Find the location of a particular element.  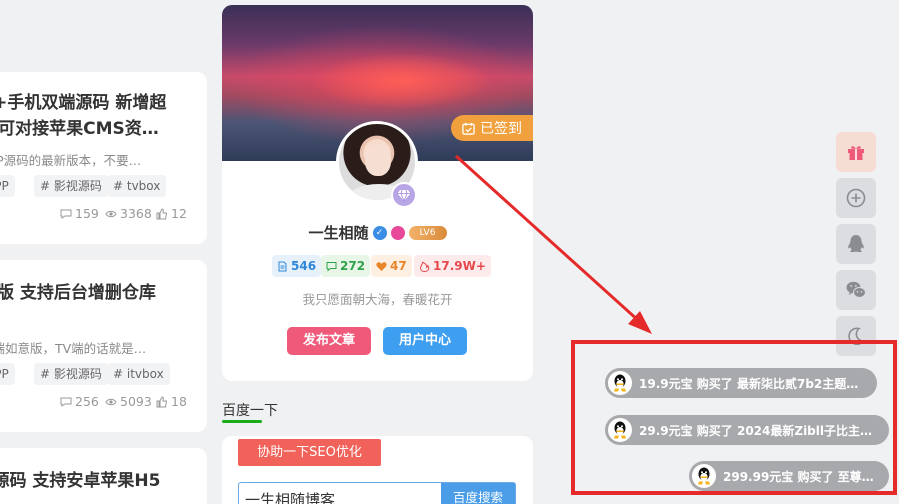

purchase-notification: 299.99元宝 购买了 至尊会员 is located at coordinates (789, 476).